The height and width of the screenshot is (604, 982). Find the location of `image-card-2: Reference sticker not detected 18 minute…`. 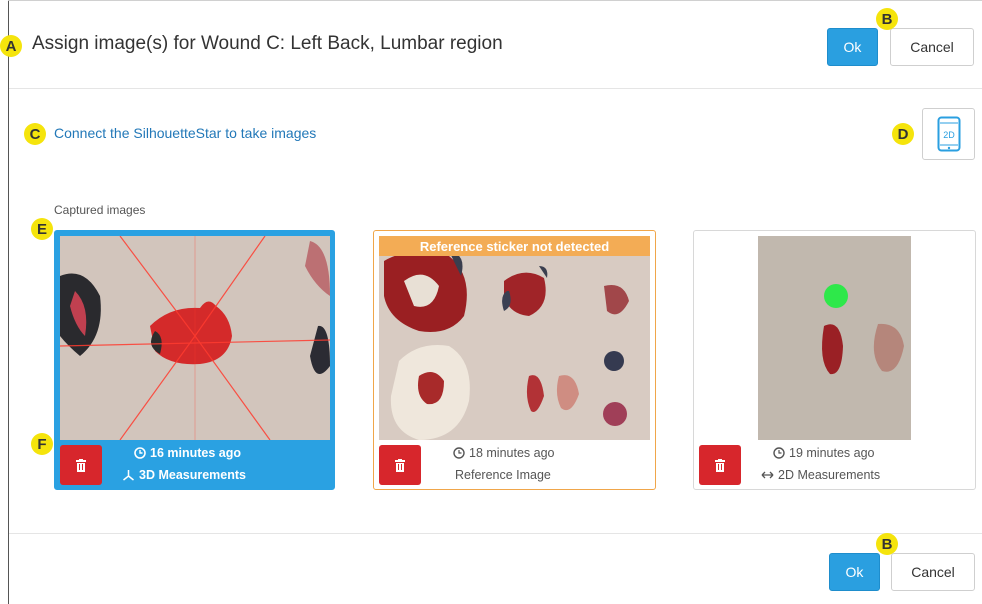

image-card-2: Reference sticker not detected 18 minute… is located at coordinates (514, 360).